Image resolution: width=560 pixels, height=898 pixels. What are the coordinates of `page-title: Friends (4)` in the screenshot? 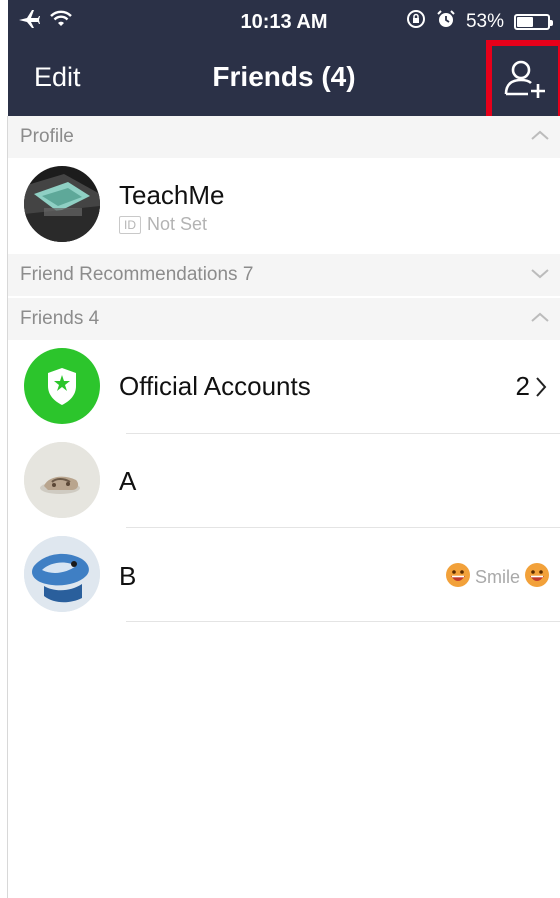 It's located at (284, 76).